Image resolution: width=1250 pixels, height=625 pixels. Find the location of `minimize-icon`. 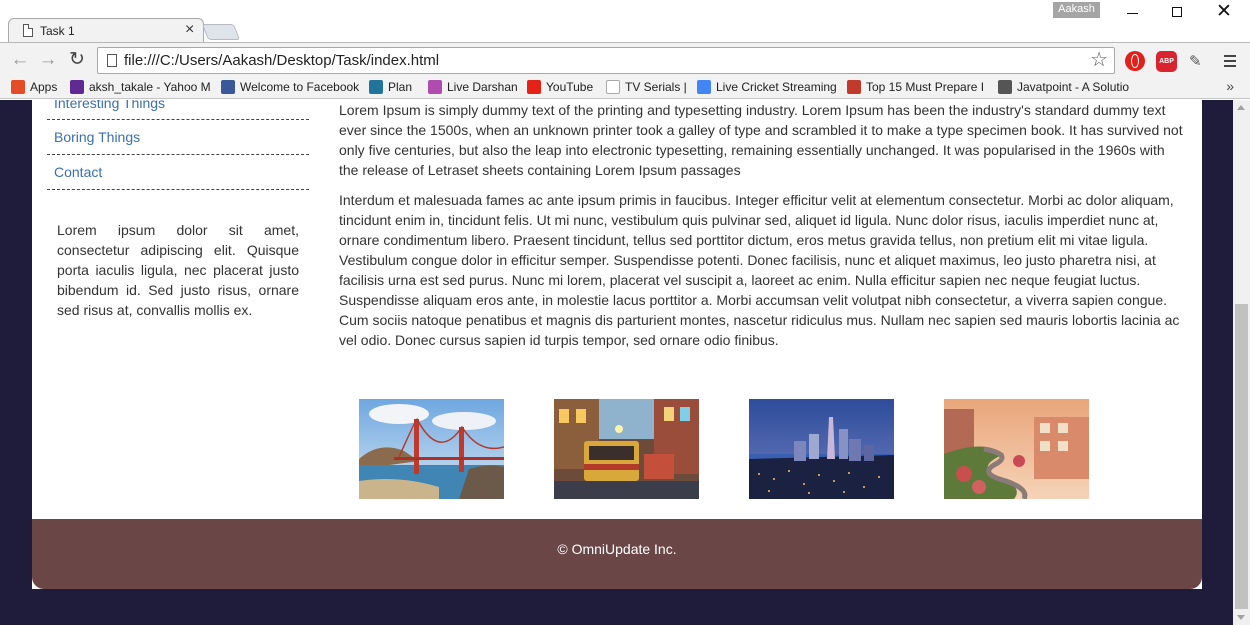

minimize-icon is located at coordinates (1132, 13).